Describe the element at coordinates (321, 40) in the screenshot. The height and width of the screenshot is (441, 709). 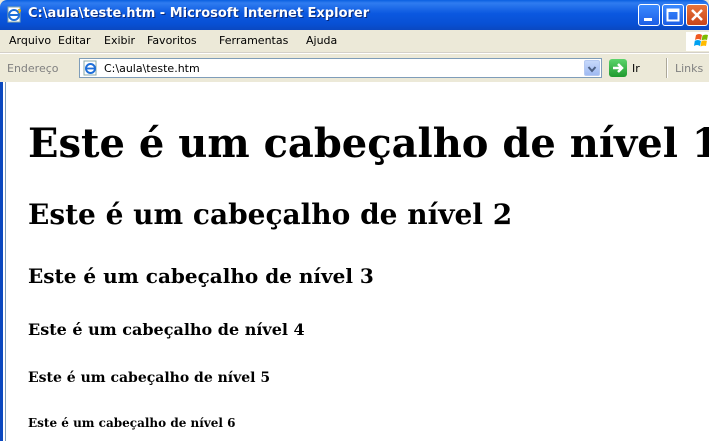
I see `menu-ajuda: Ajuda` at that location.